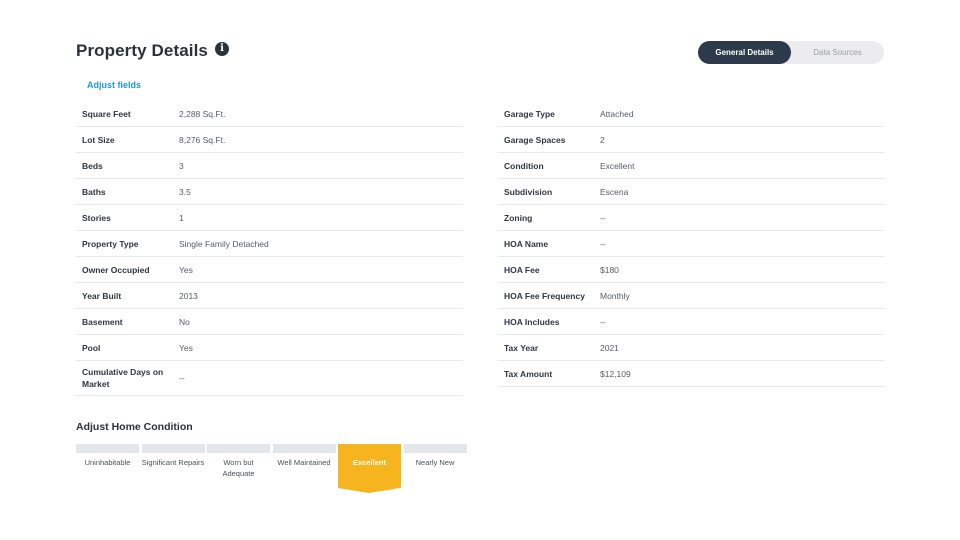 The height and width of the screenshot is (540, 960). Describe the element at coordinates (691, 374) in the screenshot. I see `detail-row: Tax Amount $12,109` at that location.